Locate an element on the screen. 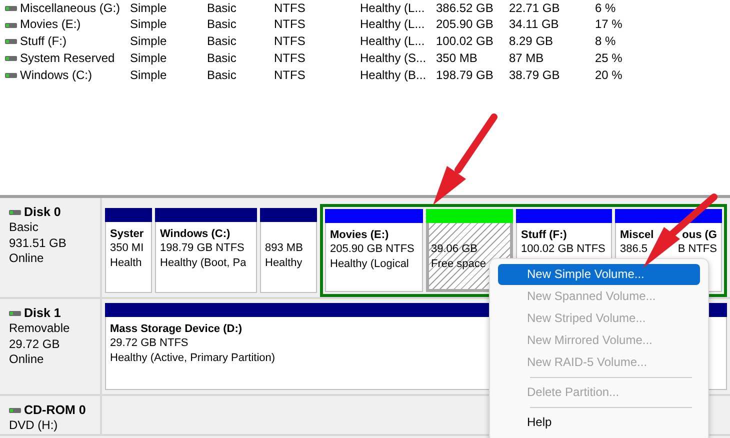  menu-item: Help is located at coordinates (599, 422).